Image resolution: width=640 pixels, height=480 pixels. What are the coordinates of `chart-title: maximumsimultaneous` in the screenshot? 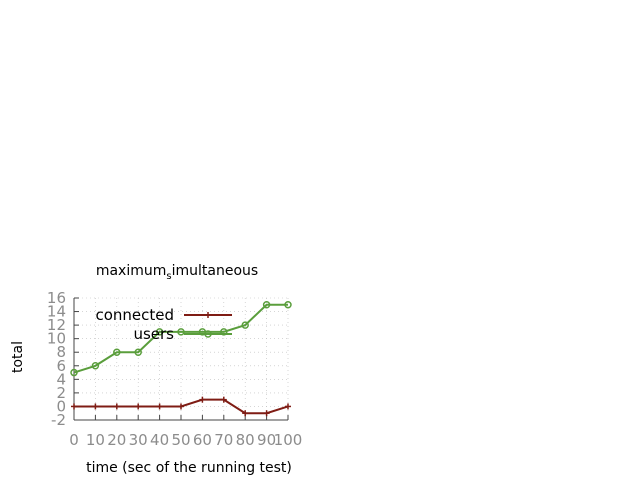 It's located at (177, 272).